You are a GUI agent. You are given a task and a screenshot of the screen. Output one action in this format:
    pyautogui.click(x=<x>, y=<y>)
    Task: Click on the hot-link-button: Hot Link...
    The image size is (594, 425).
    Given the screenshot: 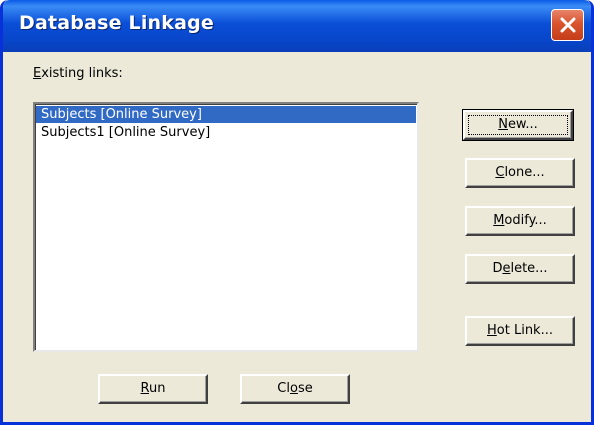 What is the action you would take?
    pyautogui.click(x=520, y=331)
    